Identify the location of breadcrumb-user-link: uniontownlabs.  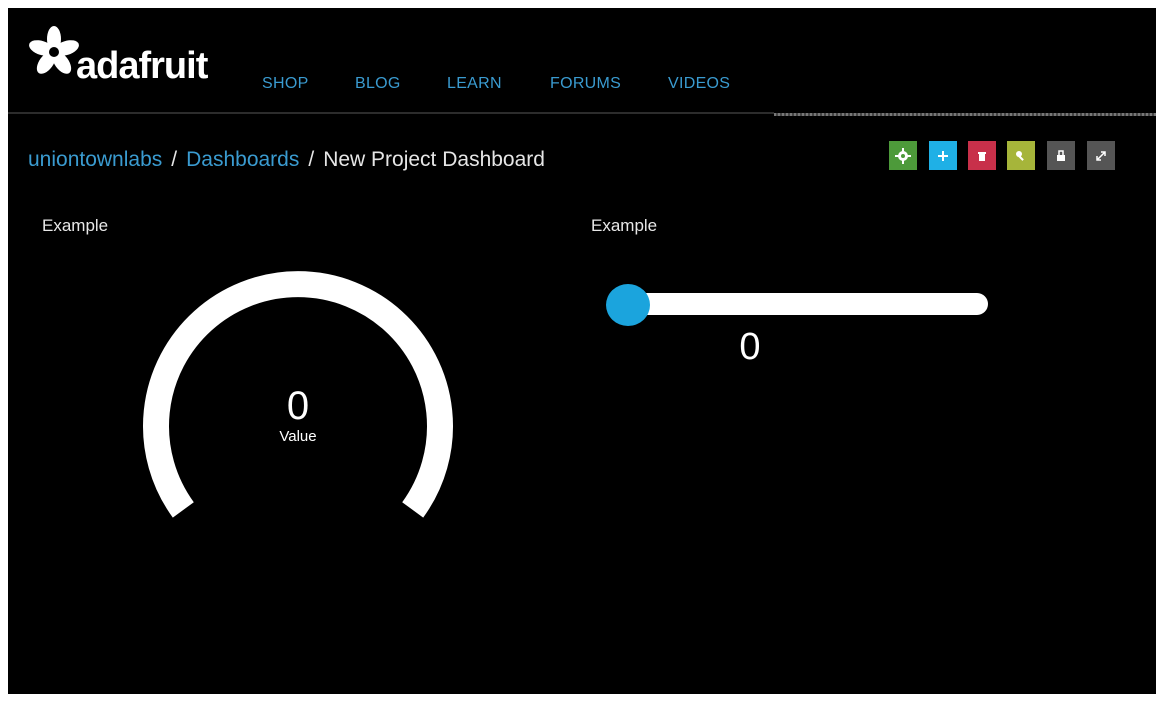
(95, 160).